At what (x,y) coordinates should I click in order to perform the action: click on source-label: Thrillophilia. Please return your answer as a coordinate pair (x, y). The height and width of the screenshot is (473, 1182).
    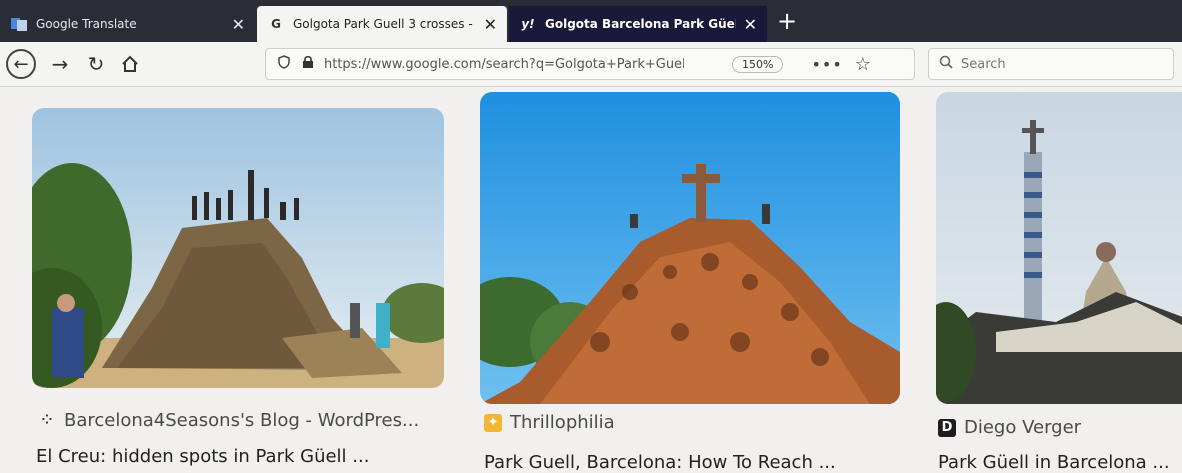
    Looking at the image, I should click on (562, 422).